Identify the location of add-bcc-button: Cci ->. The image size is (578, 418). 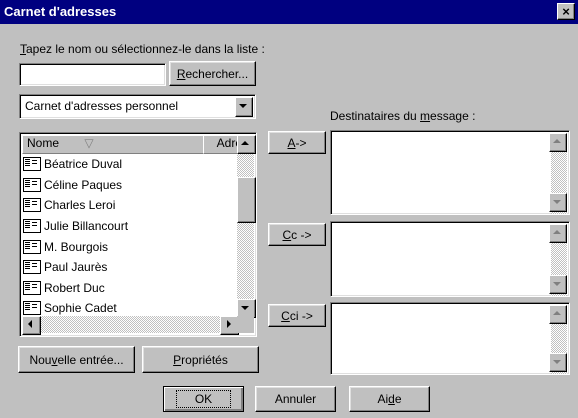
(297, 315).